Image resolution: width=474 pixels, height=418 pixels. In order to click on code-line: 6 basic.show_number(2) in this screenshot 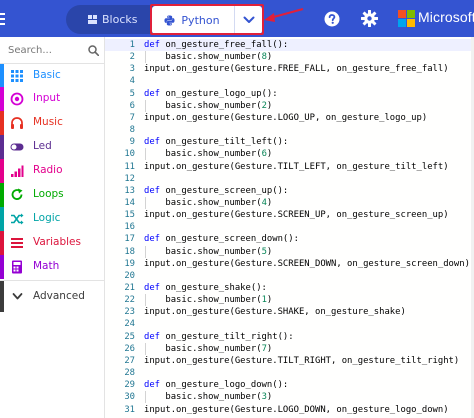, I will do `click(289, 105)`.